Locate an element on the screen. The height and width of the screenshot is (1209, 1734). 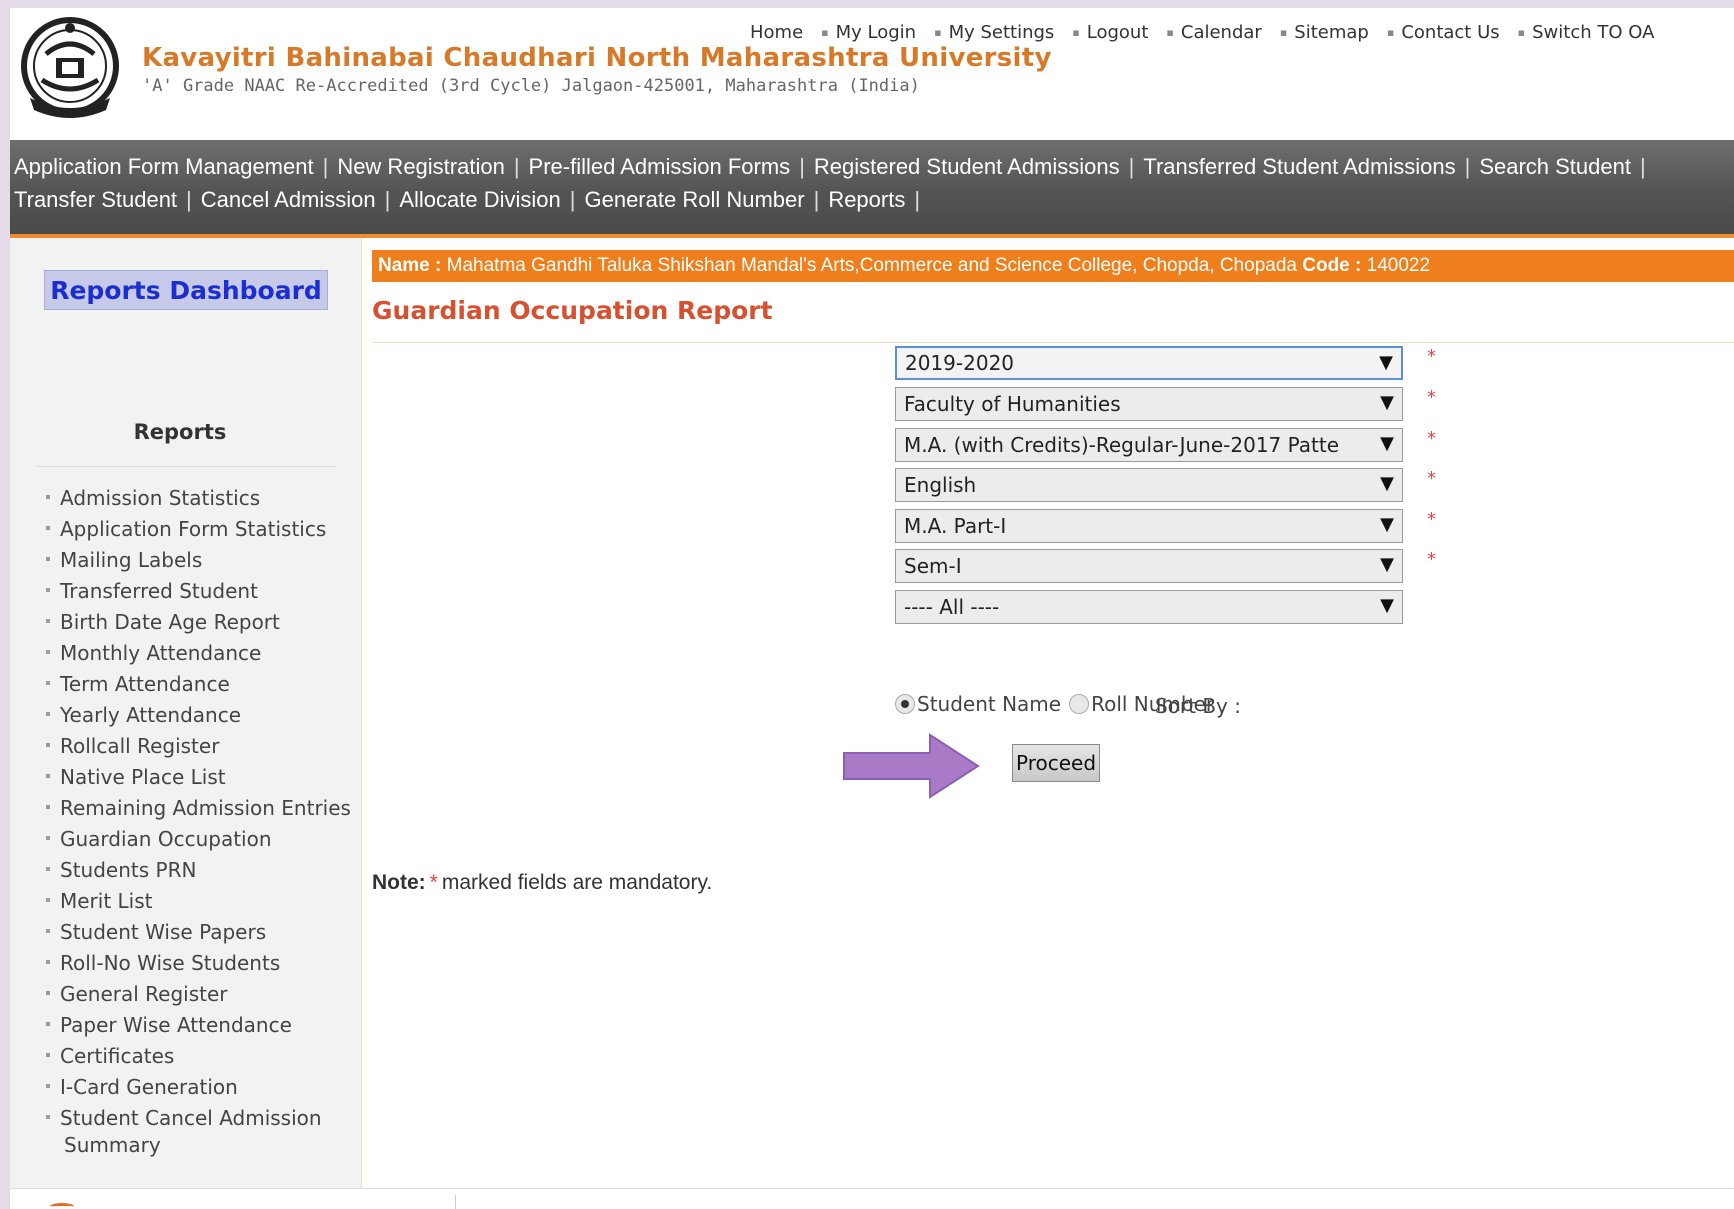
select-dropdown: ---- All ---- ▼ is located at coordinates (1149, 607).